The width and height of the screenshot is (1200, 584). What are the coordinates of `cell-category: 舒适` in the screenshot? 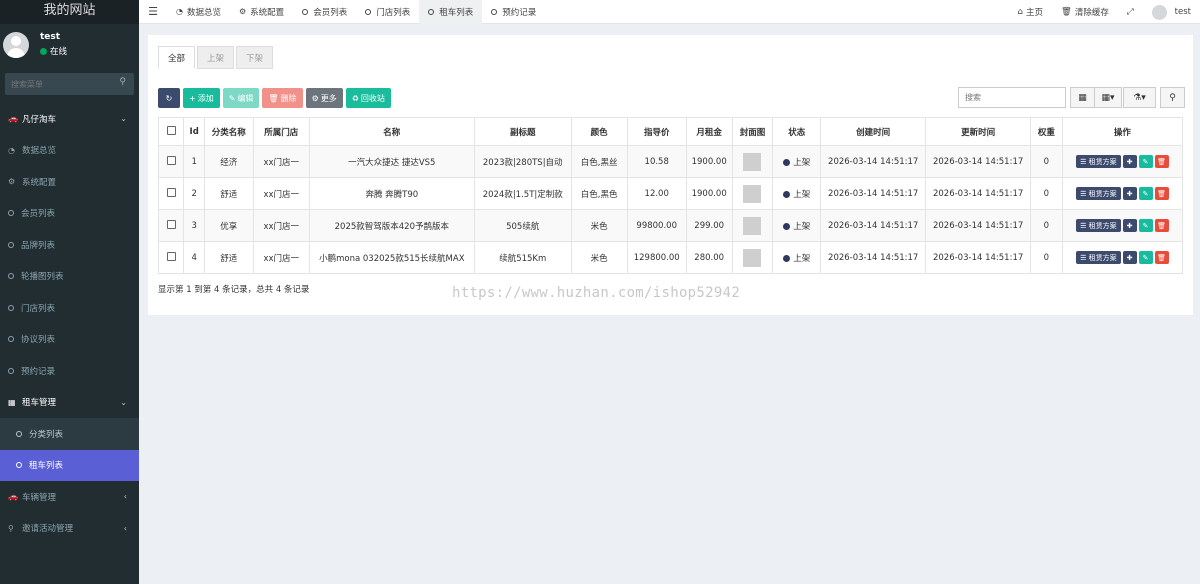 It's located at (228, 257).